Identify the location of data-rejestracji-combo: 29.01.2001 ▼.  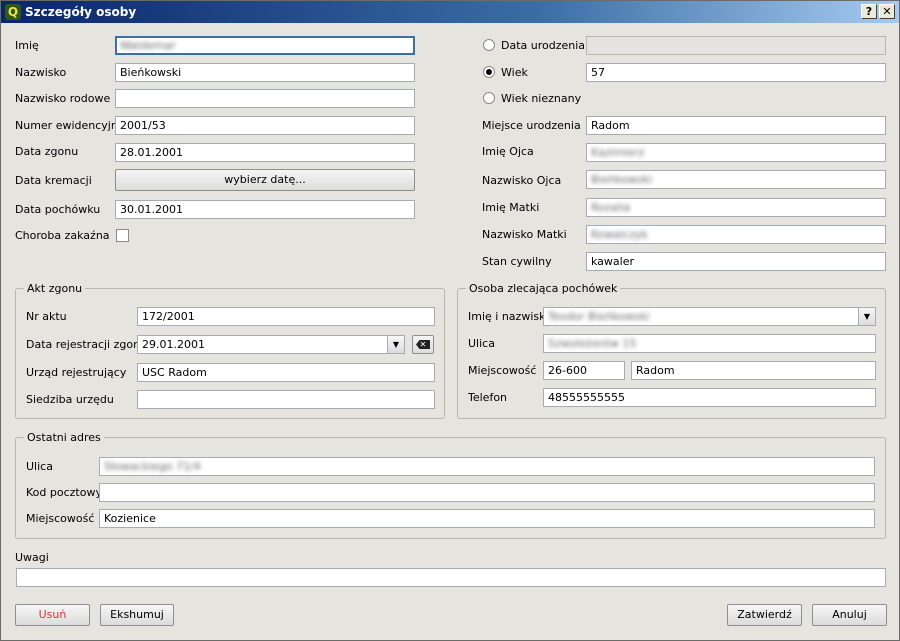
(271, 344).